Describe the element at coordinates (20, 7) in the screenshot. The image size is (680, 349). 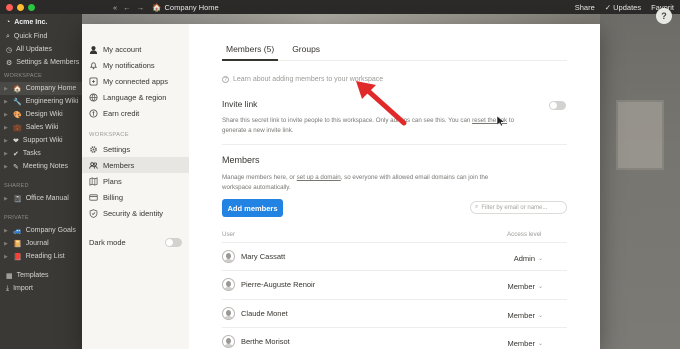
I see `minimize-window-button` at that location.